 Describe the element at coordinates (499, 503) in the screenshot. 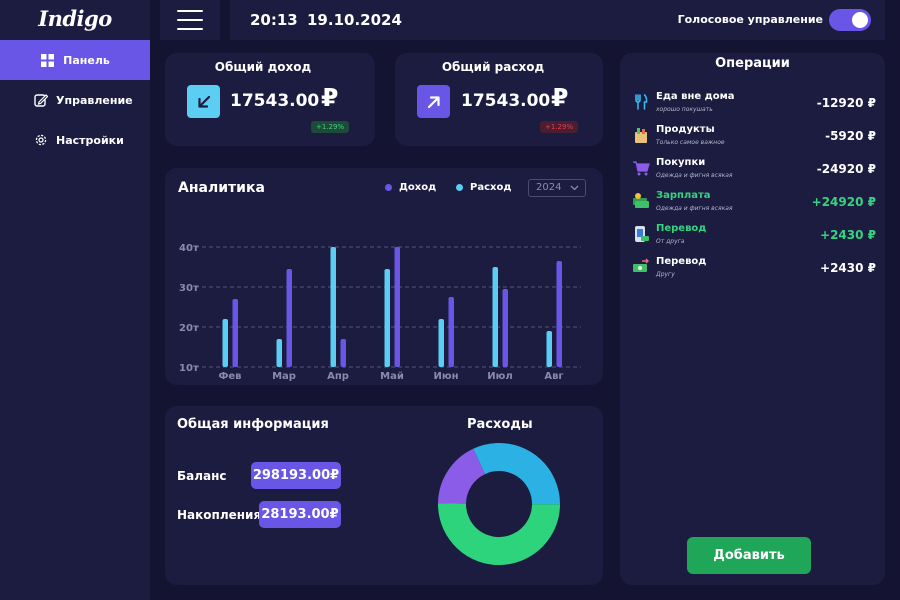

I see `expenses-donut-chart` at that location.